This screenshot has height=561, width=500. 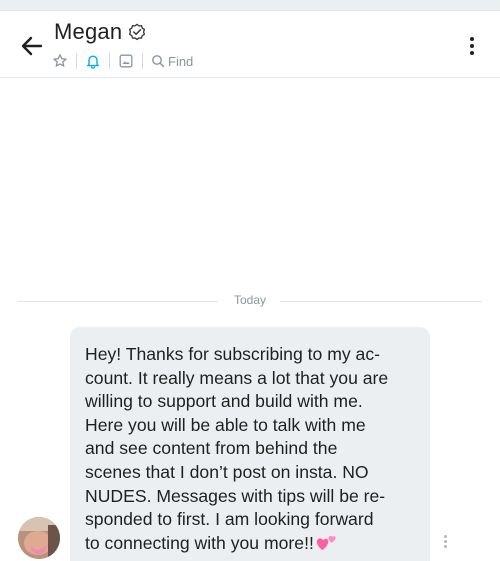 What do you see at coordinates (250, 5) in the screenshot?
I see `top-status-strip` at bounding box center [250, 5].